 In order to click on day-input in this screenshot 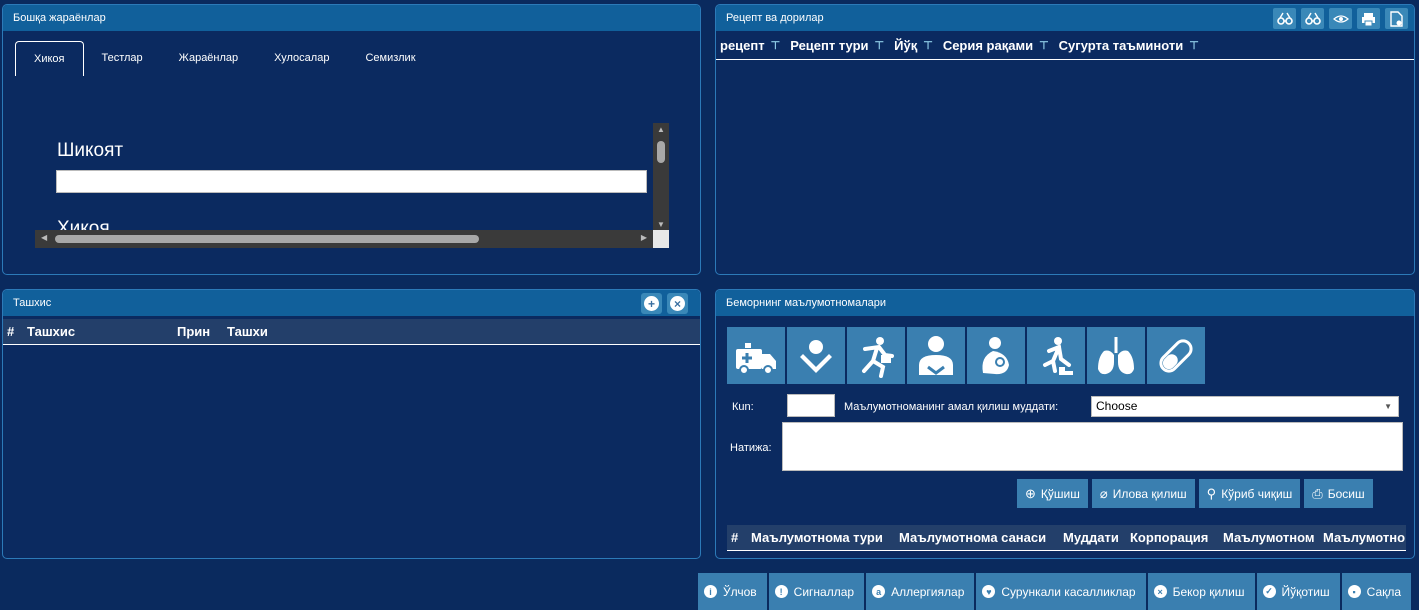, I will do `click(811, 405)`.